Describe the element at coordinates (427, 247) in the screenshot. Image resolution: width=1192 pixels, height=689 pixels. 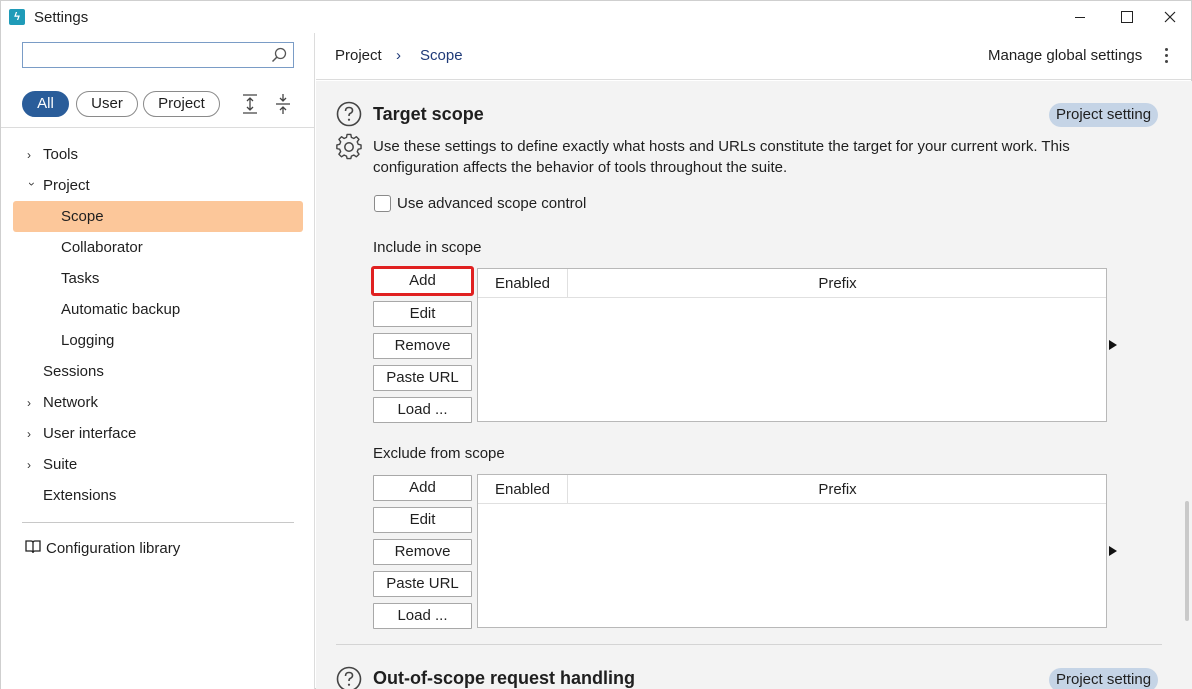
I see `include-scope-label: Include in scope` at that location.